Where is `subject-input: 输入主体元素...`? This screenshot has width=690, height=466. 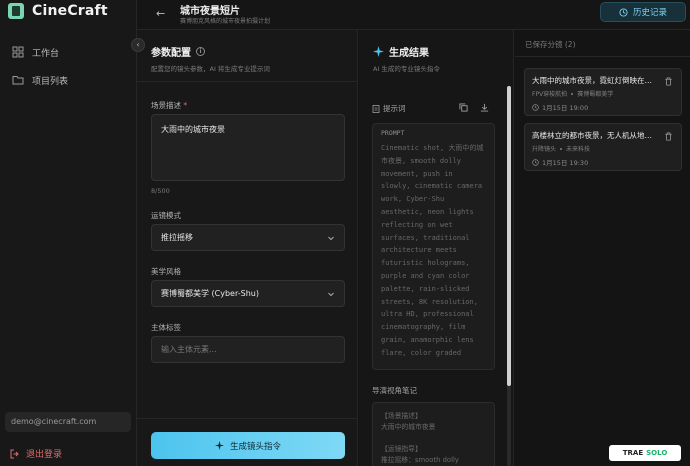 subject-input: 输入主体元素... is located at coordinates (248, 349).